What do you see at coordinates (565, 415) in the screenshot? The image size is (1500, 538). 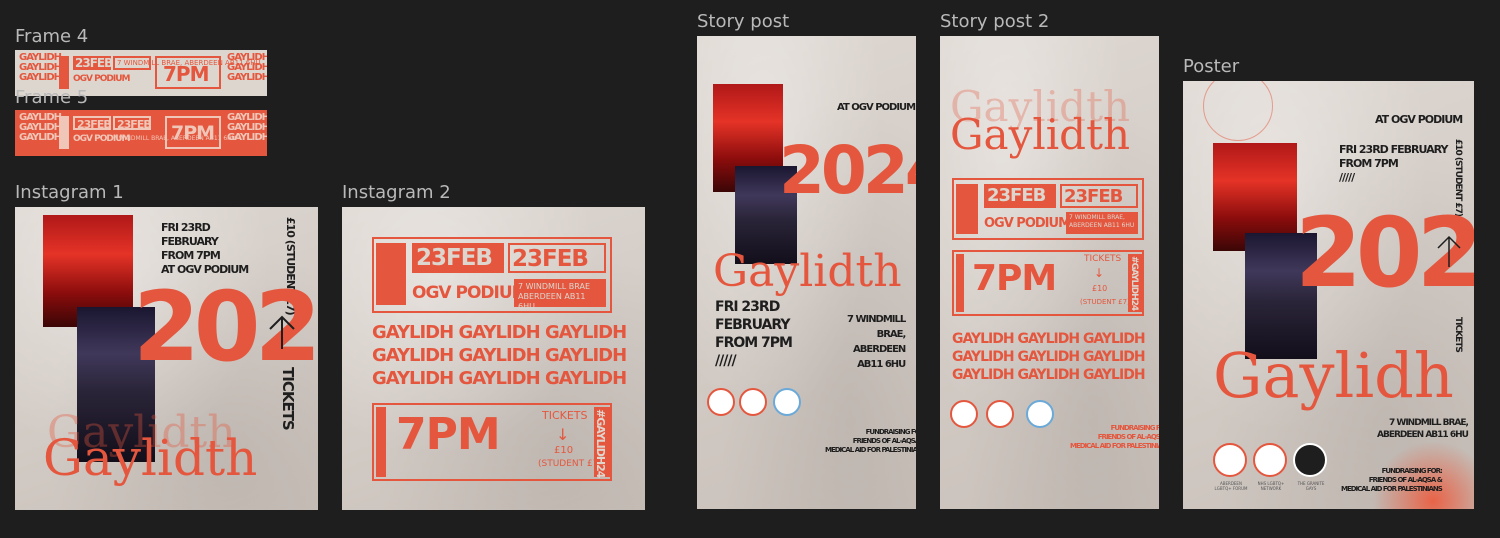 I see `insta2-tickets: TICKETS` at bounding box center [565, 415].